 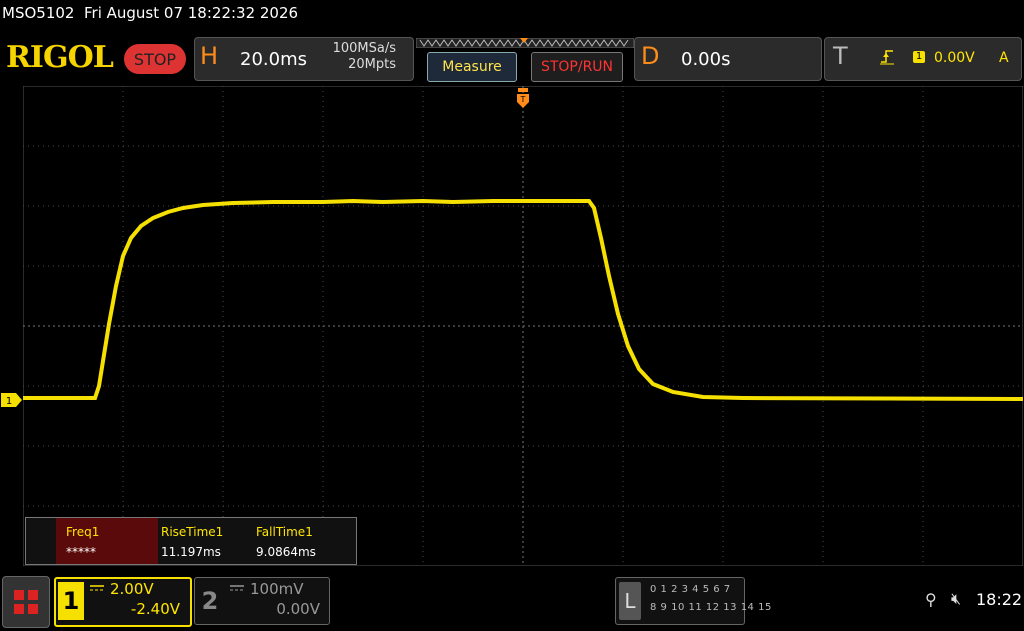 I want to click on meas-header-risetime: RiseTime1, so click(x=192, y=532).